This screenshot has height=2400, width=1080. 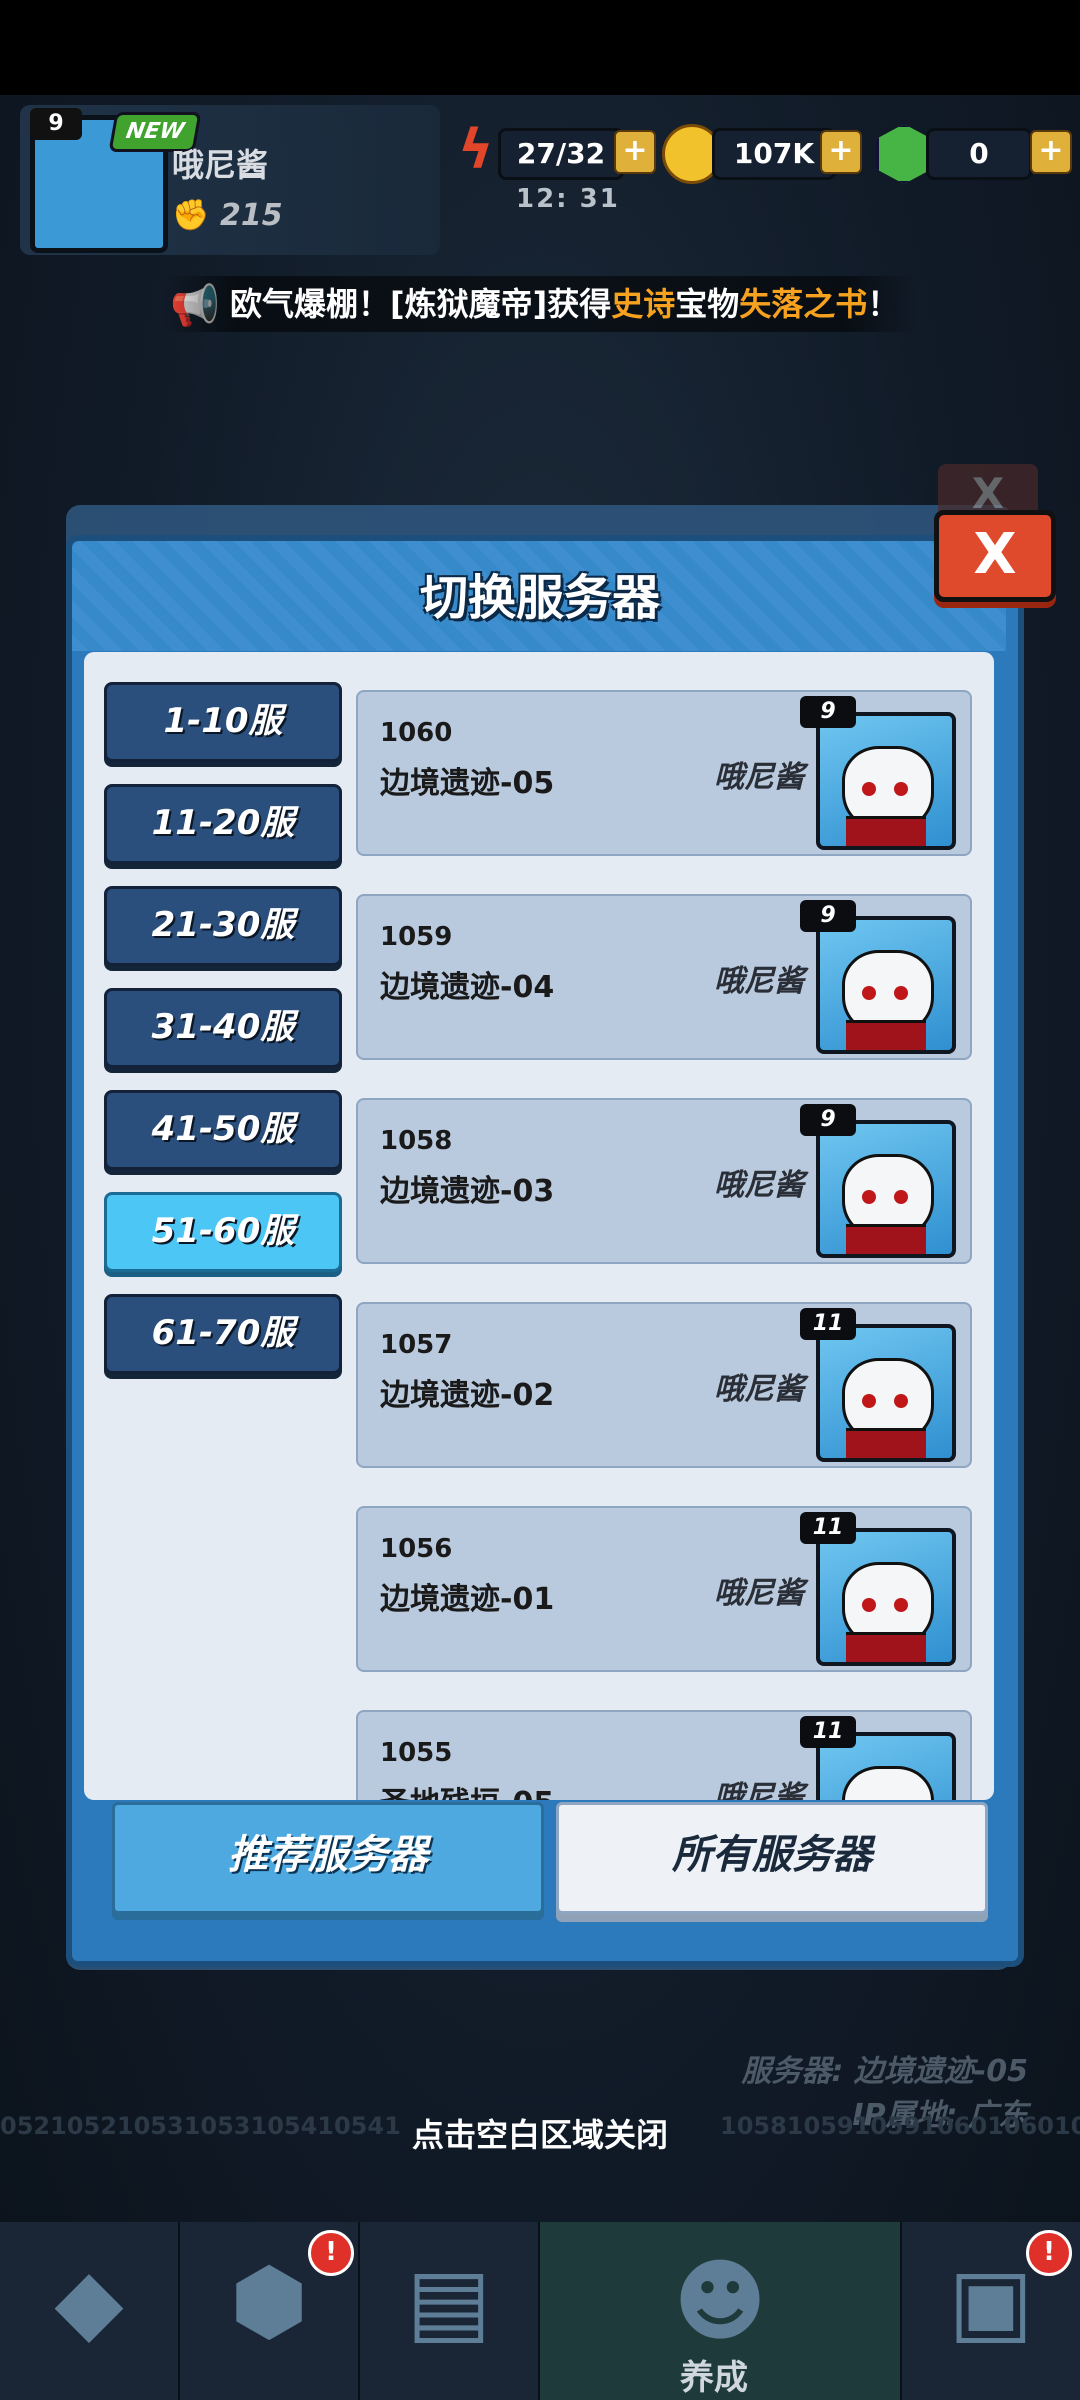 I want to click on server-name: 边境遗迹-01, so click(x=467, y=1599).